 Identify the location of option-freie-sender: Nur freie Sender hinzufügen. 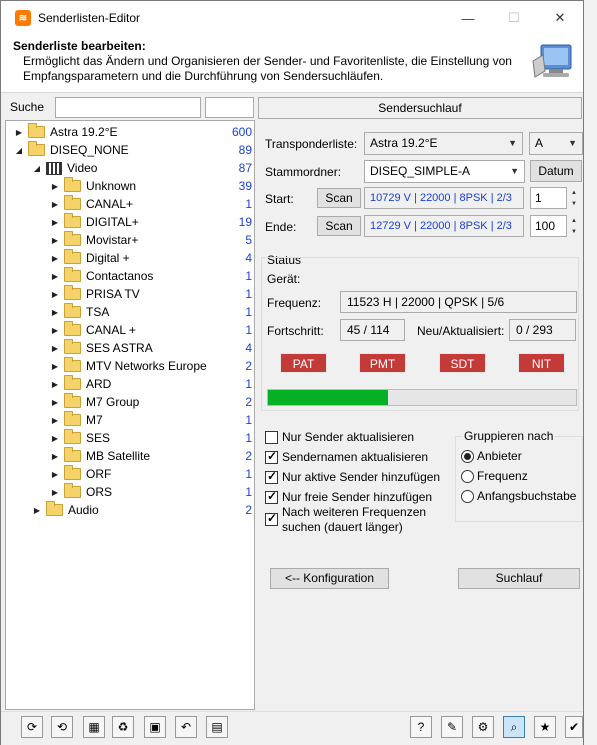
(348, 496).